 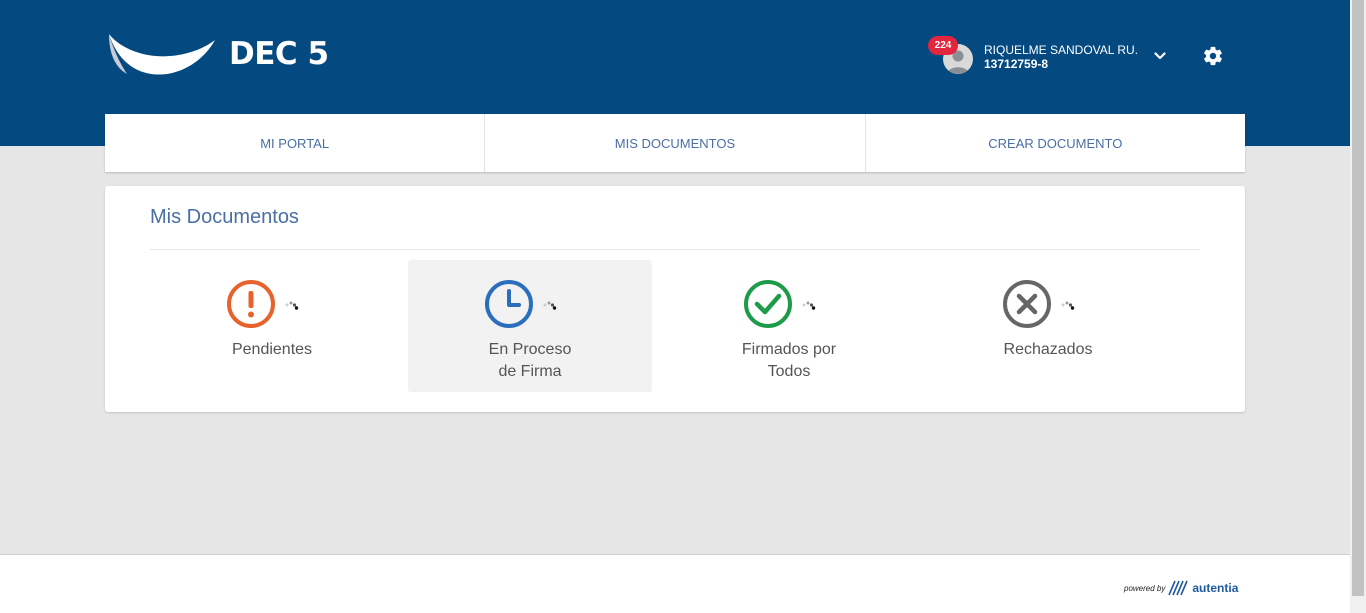 What do you see at coordinates (1055, 143) in the screenshot?
I see `nav-crear-documento: CREAR DOCUMENTO` at bounding box center [1055, 143].